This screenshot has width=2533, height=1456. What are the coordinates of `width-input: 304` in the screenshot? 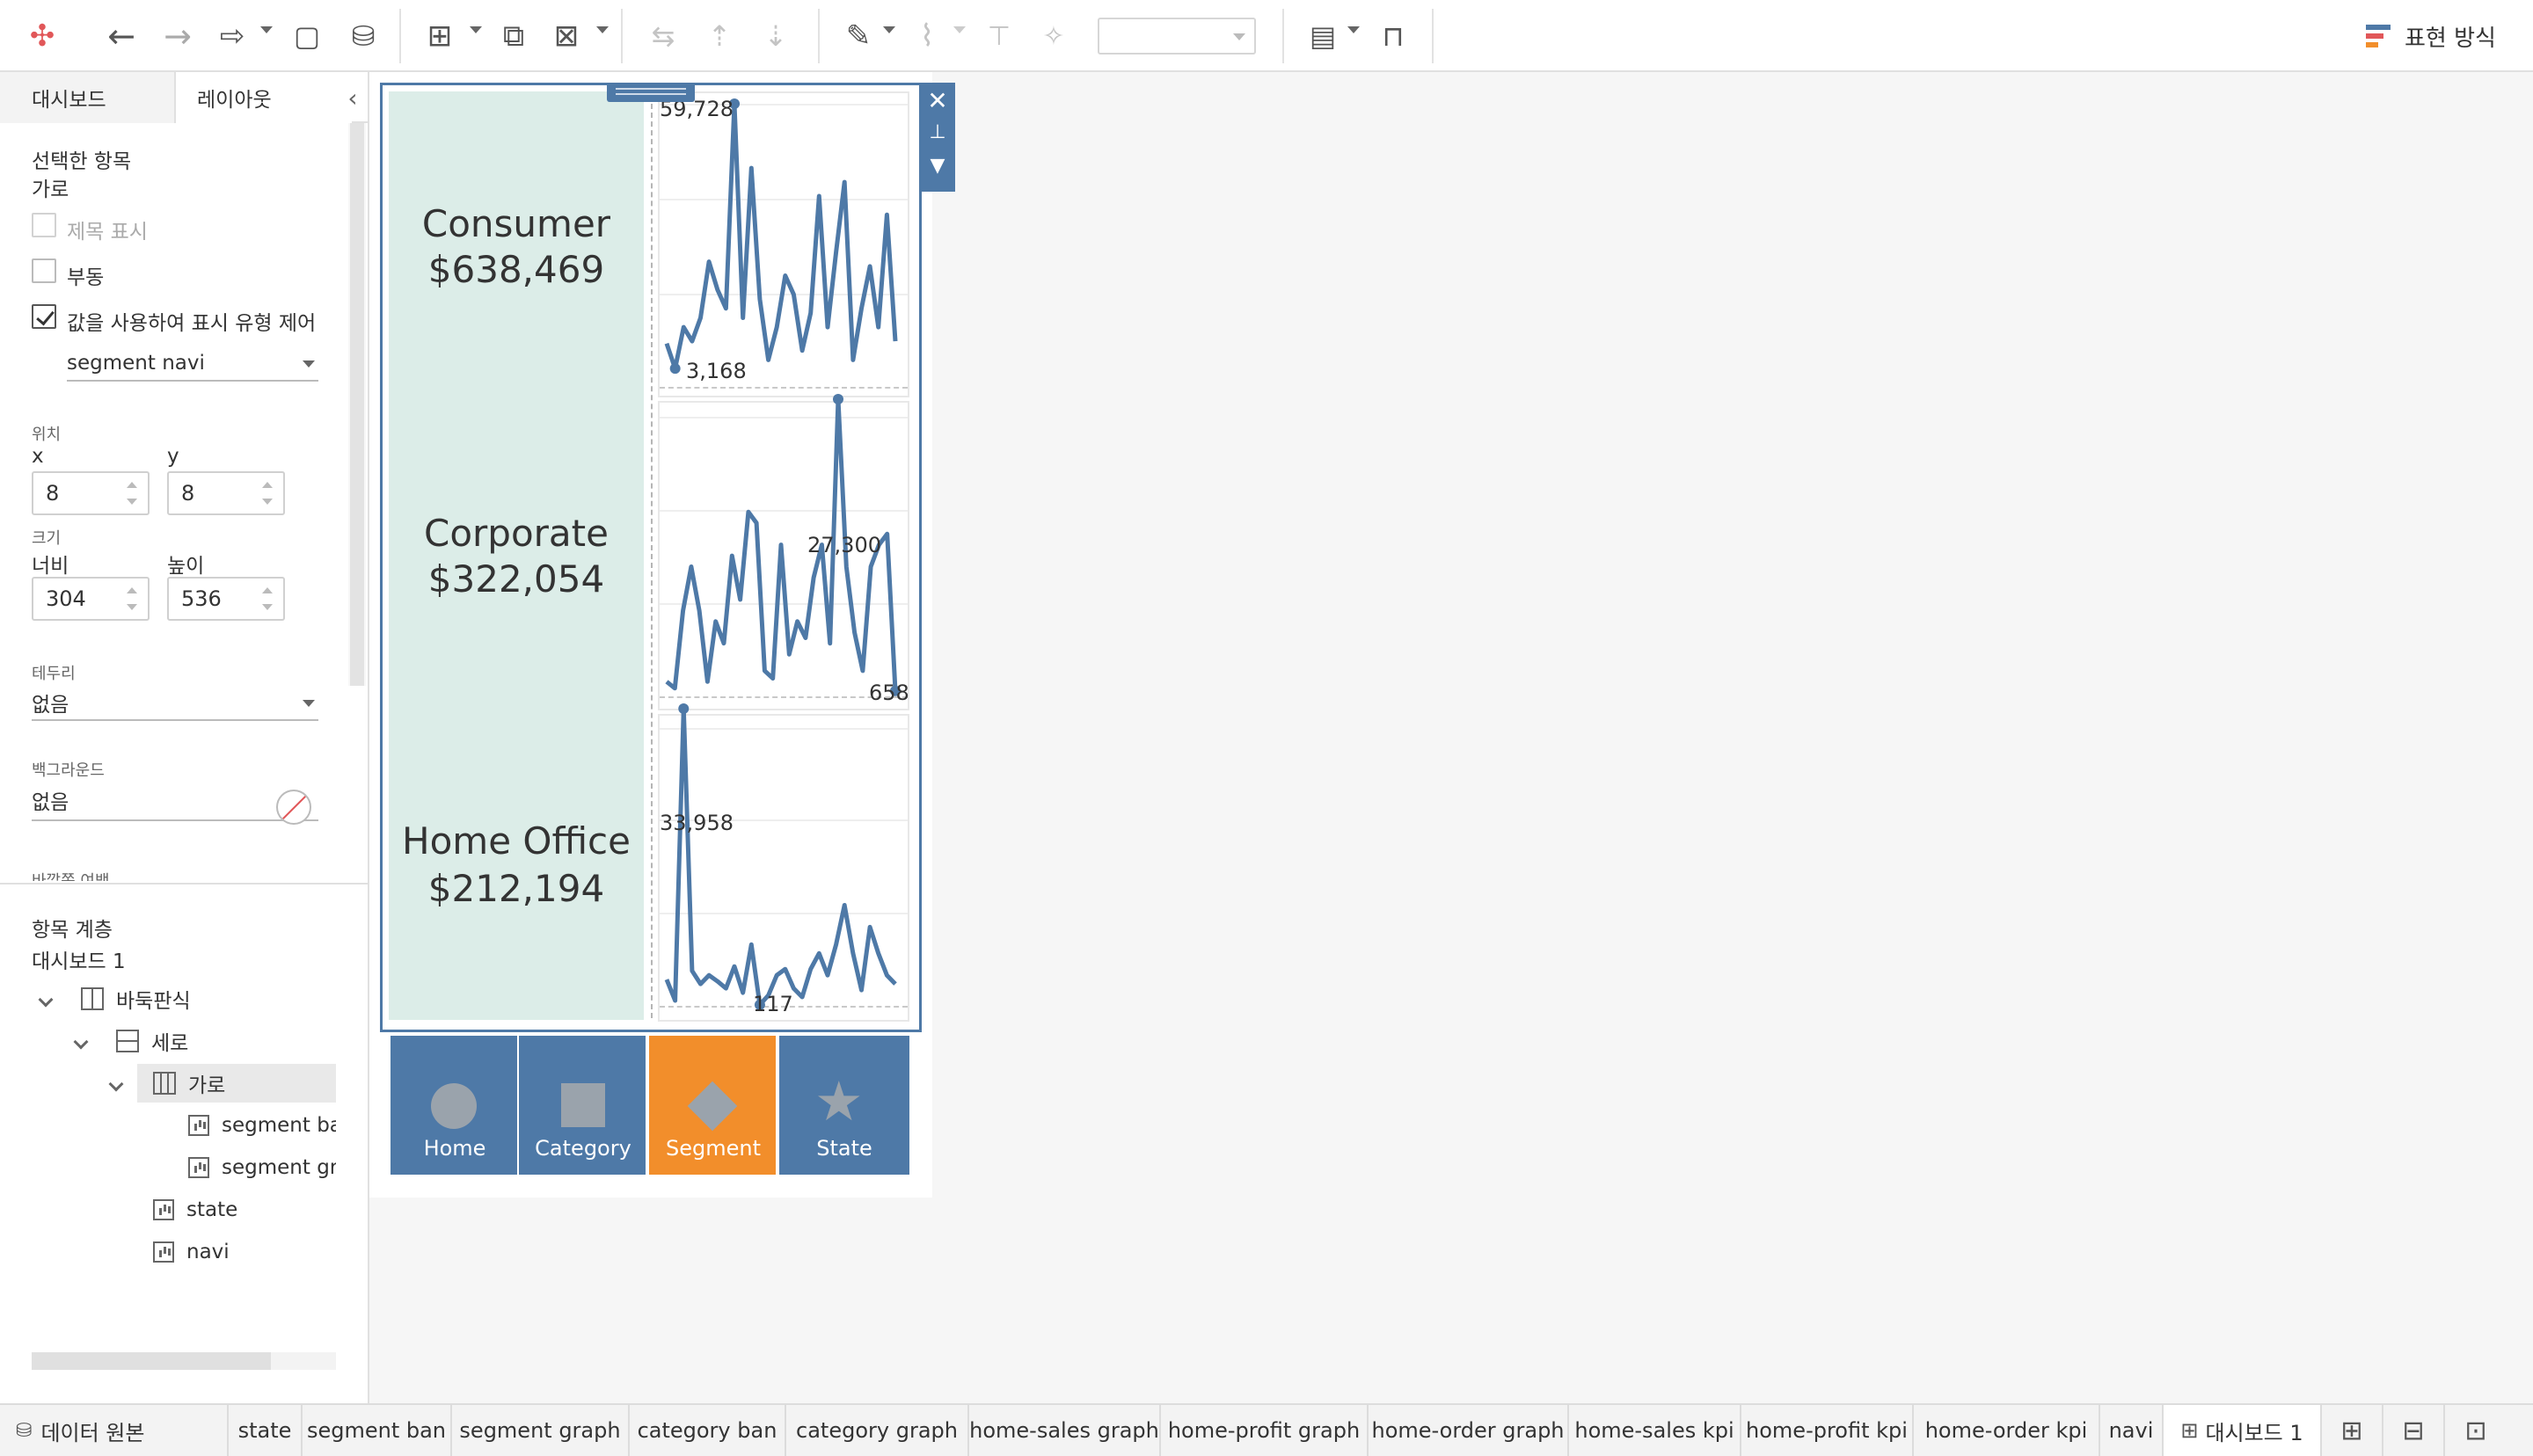 It's located at (91, 599).